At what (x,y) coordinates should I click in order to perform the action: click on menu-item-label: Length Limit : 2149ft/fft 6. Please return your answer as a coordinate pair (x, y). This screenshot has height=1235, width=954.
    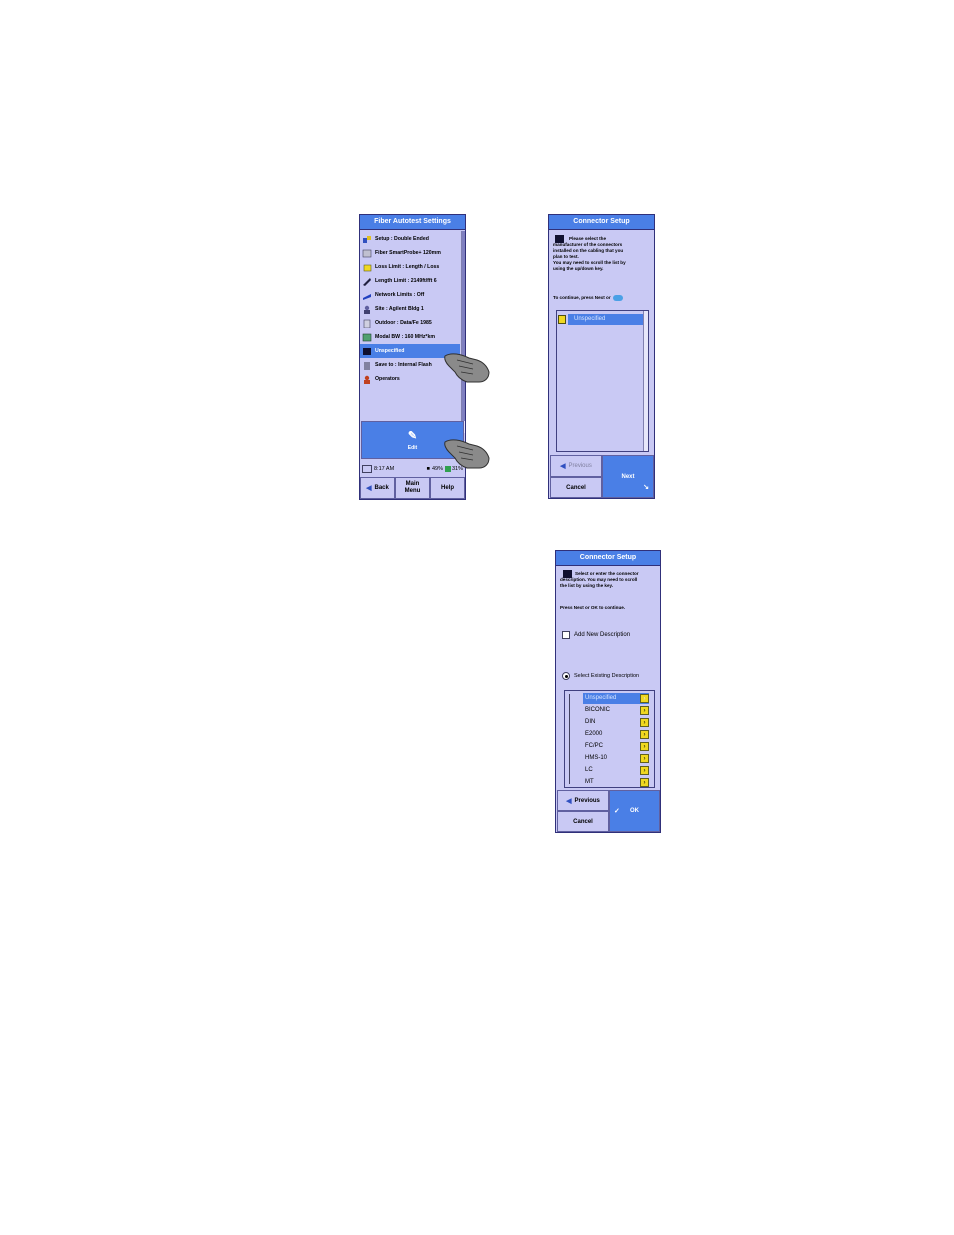
    Looking at the image, I should click on (406, 281).